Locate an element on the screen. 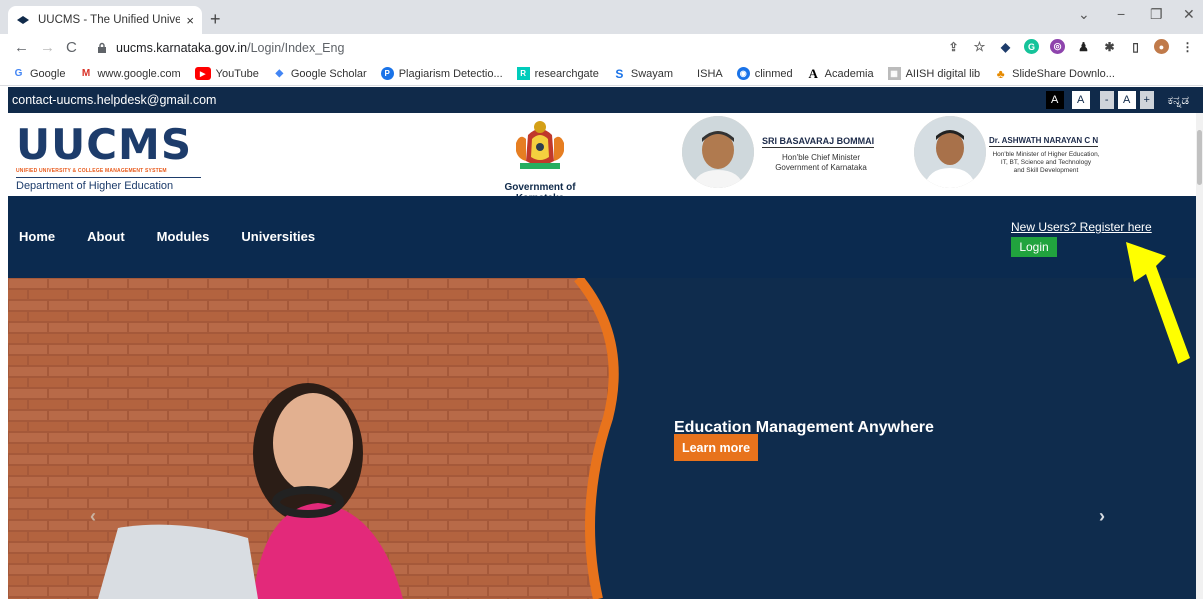 Image resolution: width=1203 pixels, height=599 pixels. bookmark-aiish: ▦ AIISH digital lib is located at coordinates (933, 73).